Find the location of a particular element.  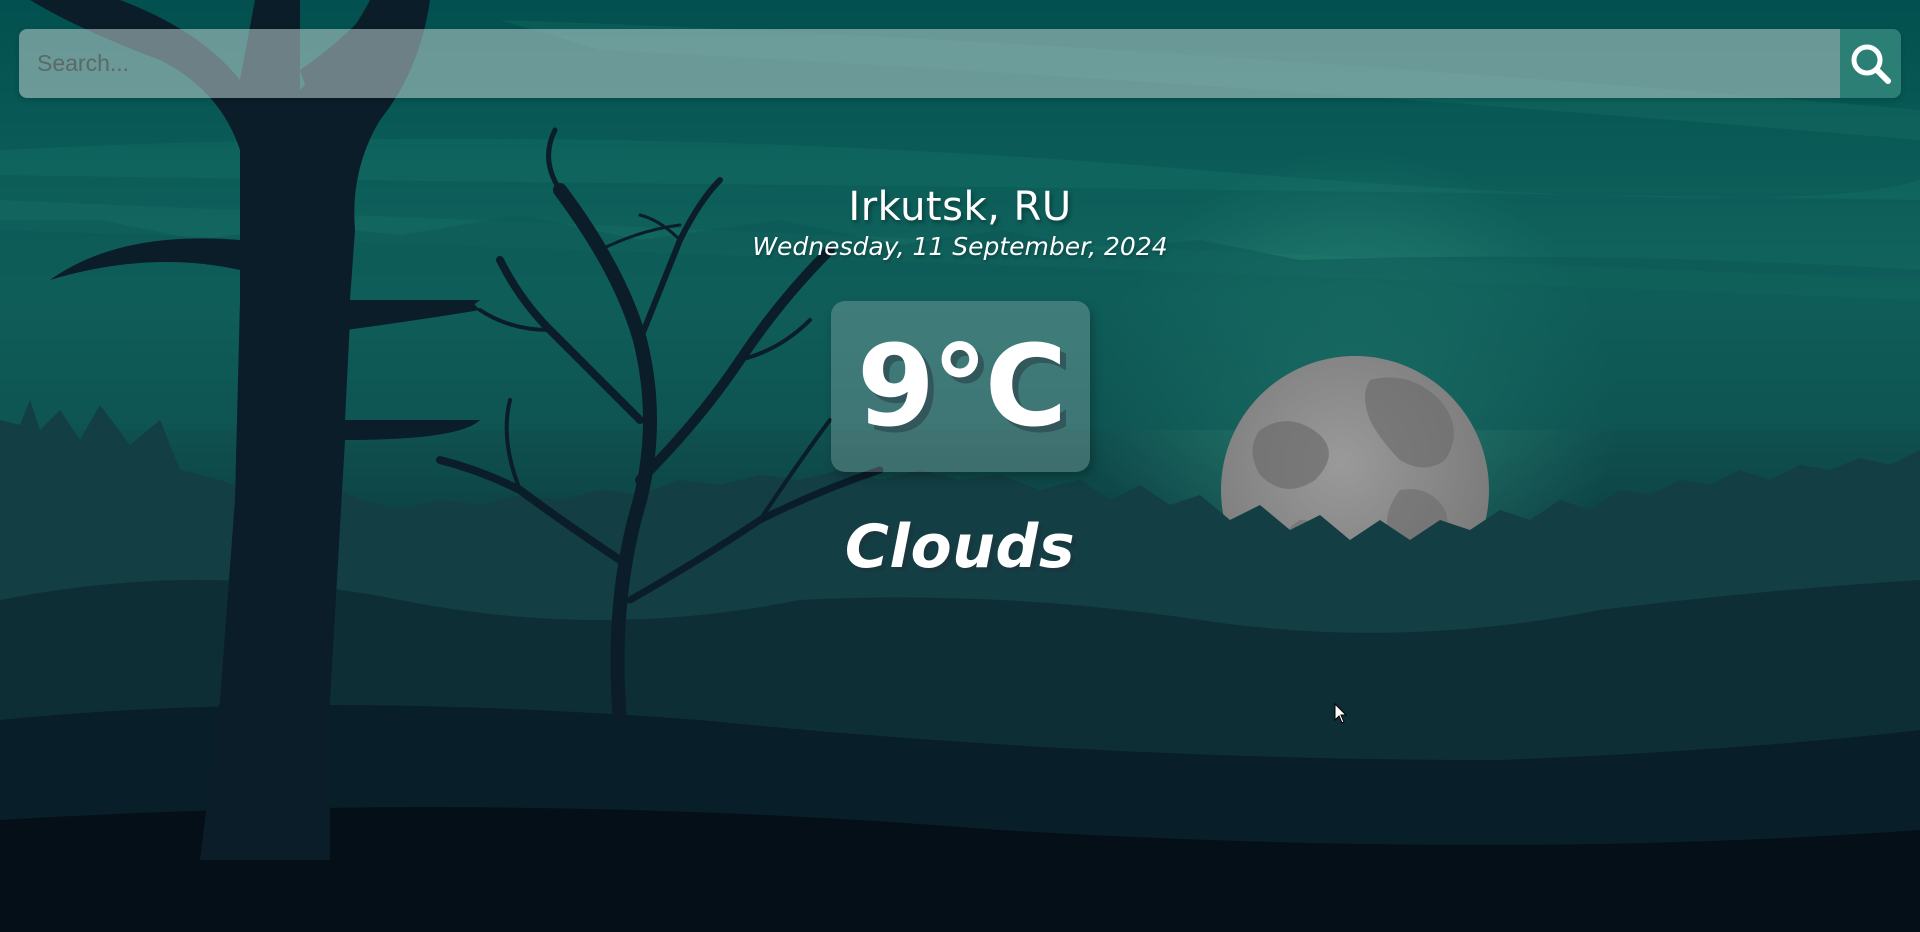

weather-condition: Clouds is located at coordinates (960, 547).